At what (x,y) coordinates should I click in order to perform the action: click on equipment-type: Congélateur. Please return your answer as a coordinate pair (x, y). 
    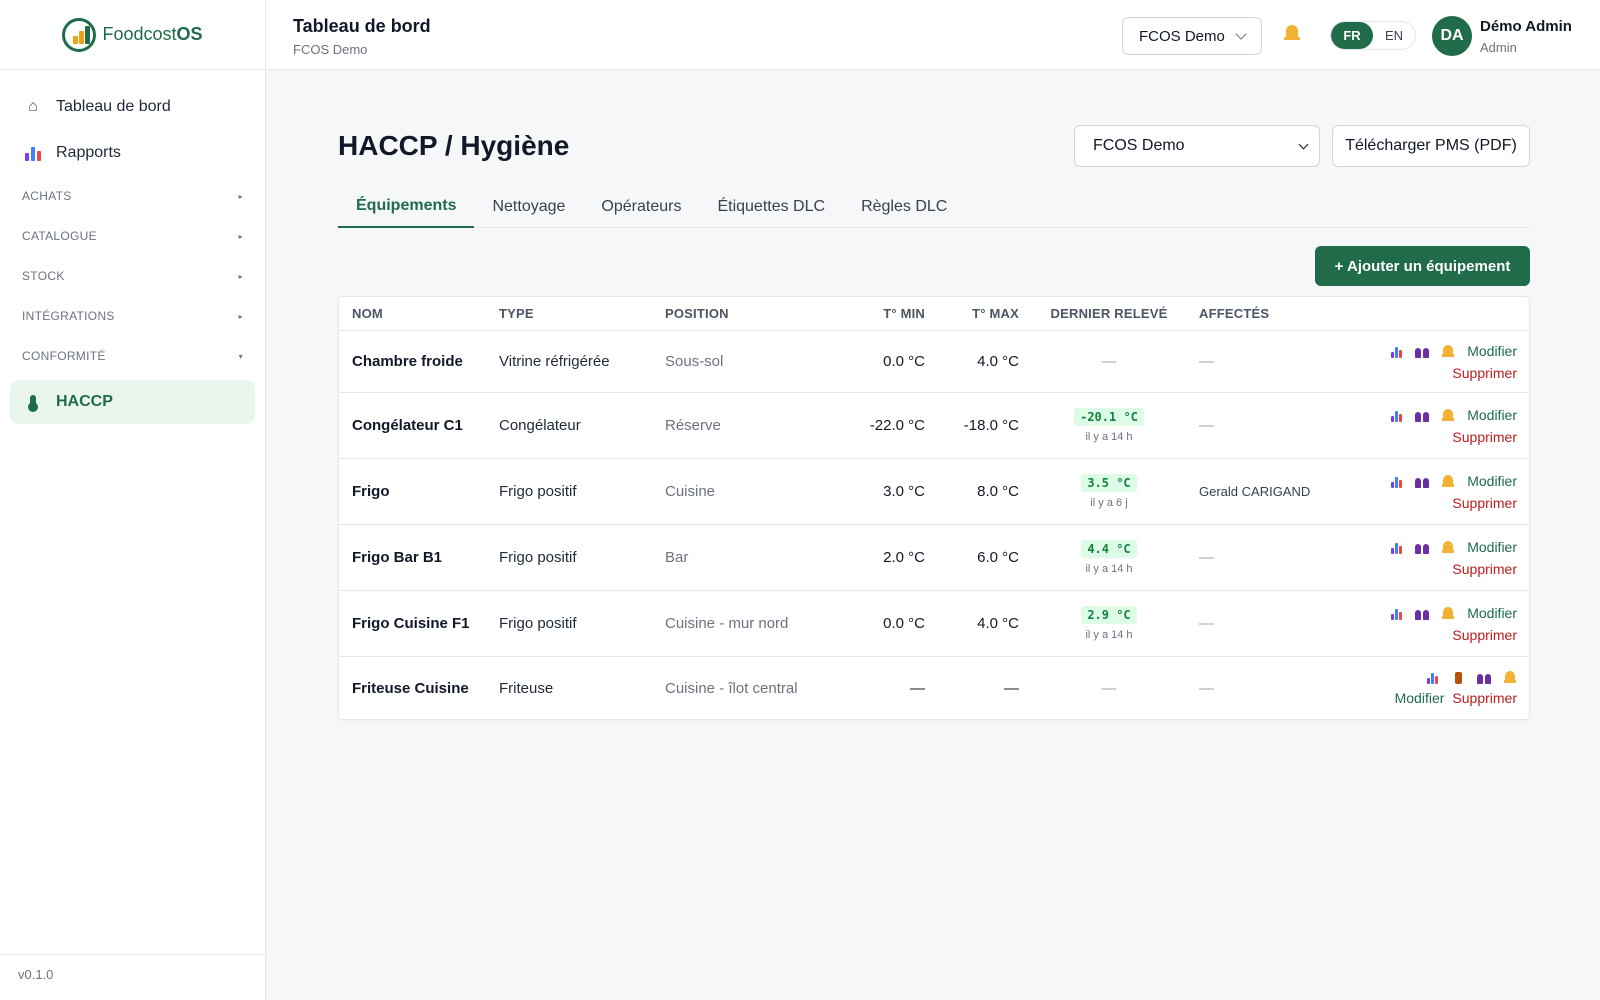
    Looking at the image, I should click on (540, 425).